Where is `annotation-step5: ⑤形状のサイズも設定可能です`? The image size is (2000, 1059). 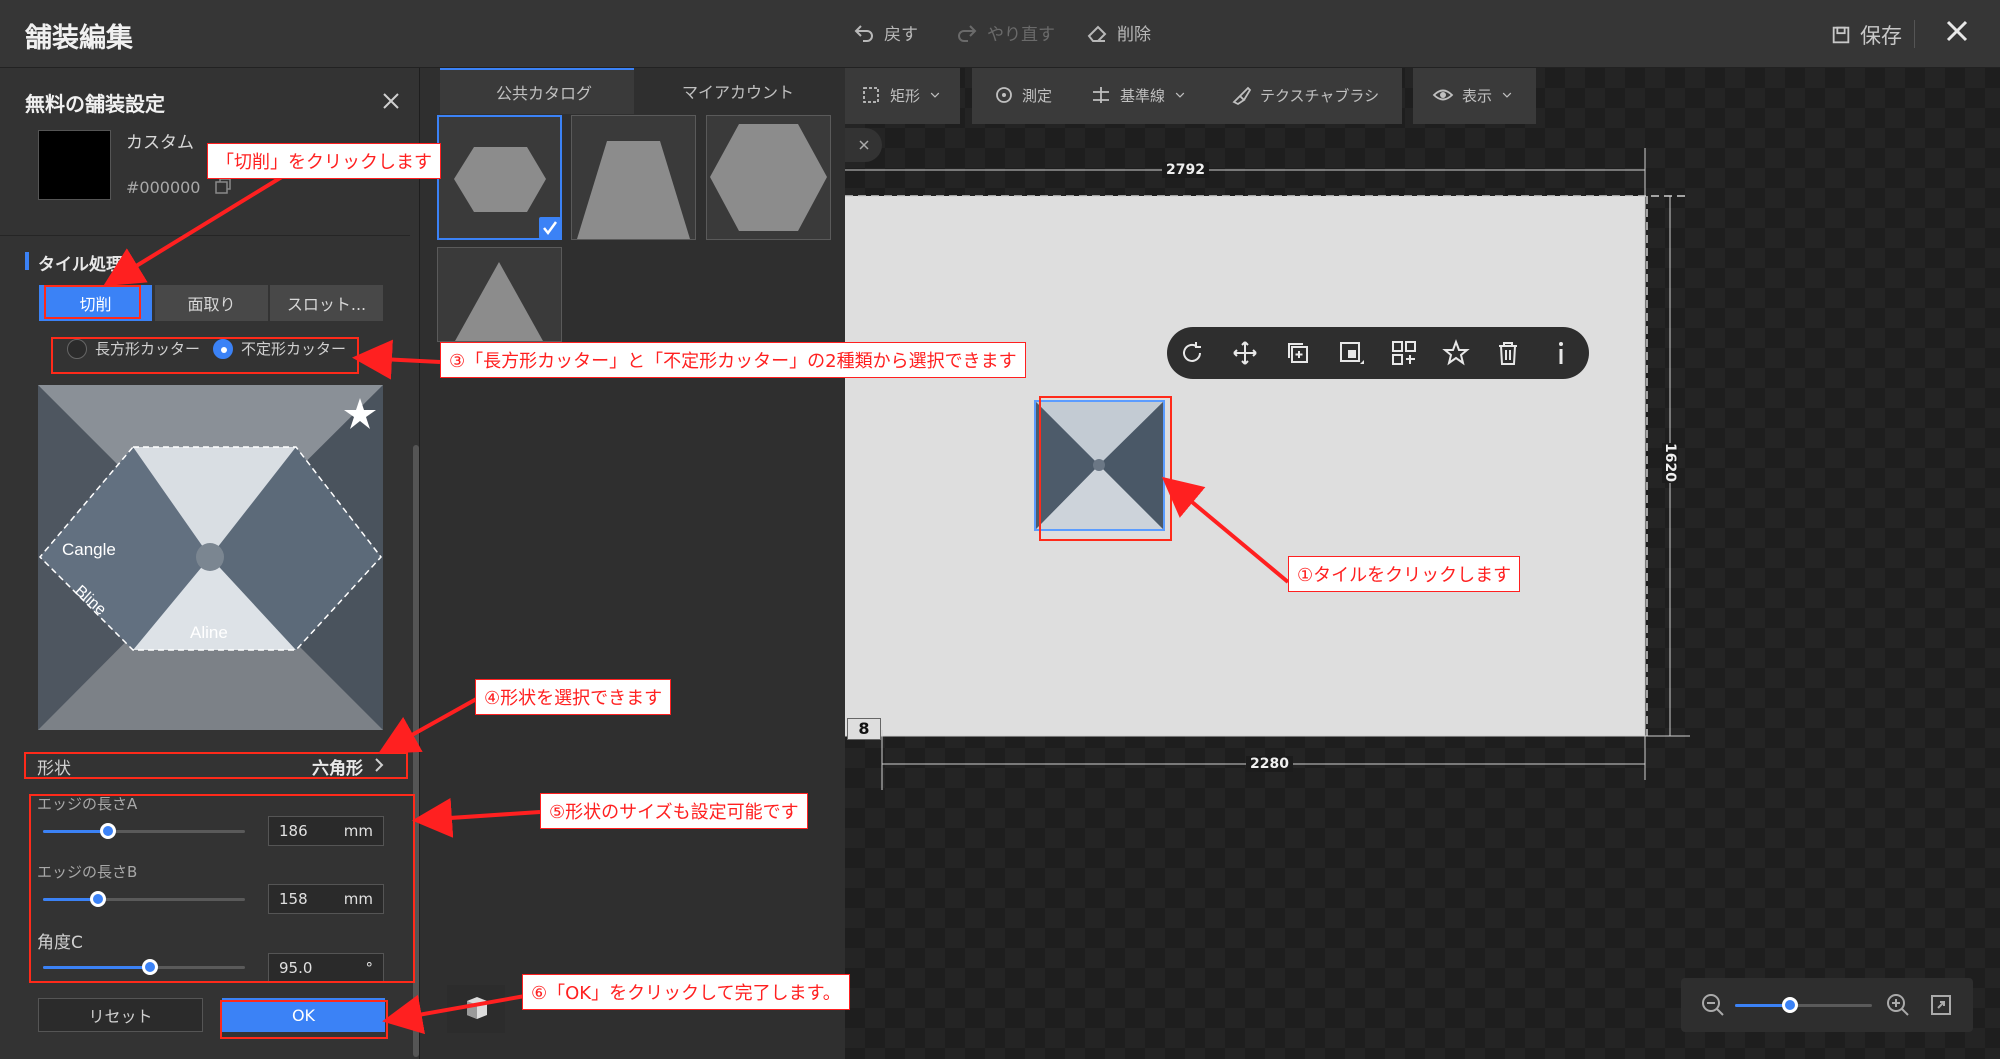 annotation-step5: ⑤形状のサイズも設定可能です is located at coordinates (674, 811).